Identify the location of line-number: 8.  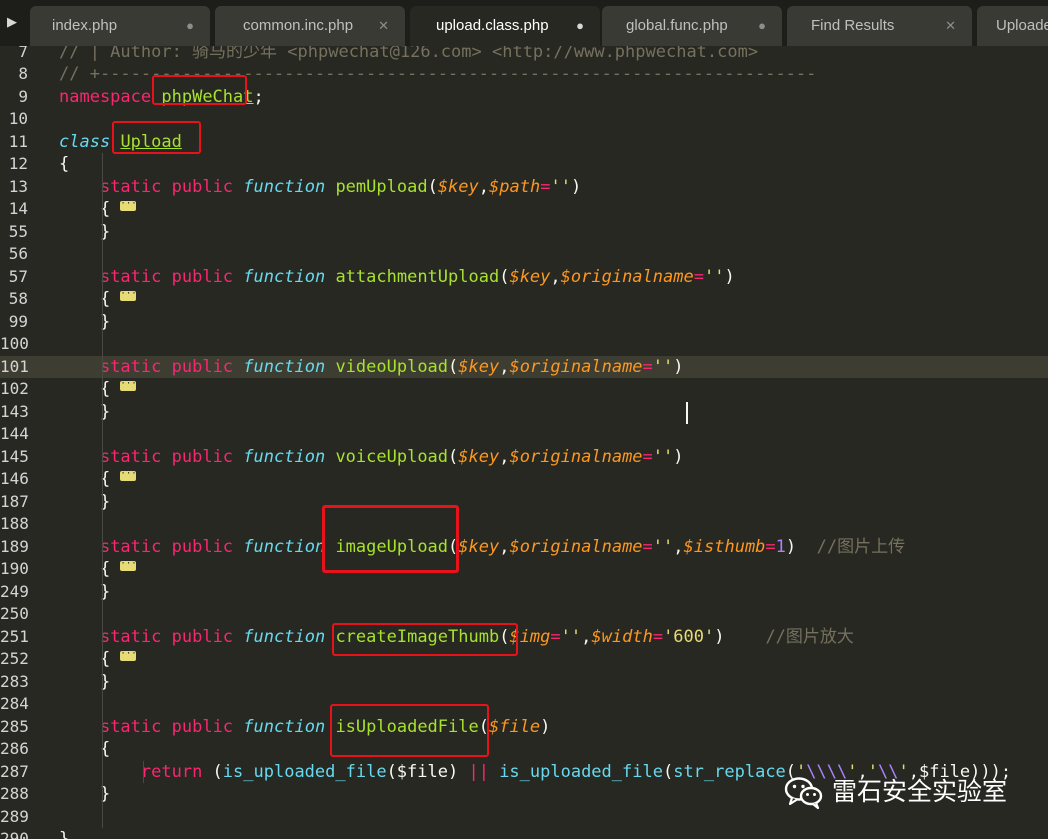
(23, 73).